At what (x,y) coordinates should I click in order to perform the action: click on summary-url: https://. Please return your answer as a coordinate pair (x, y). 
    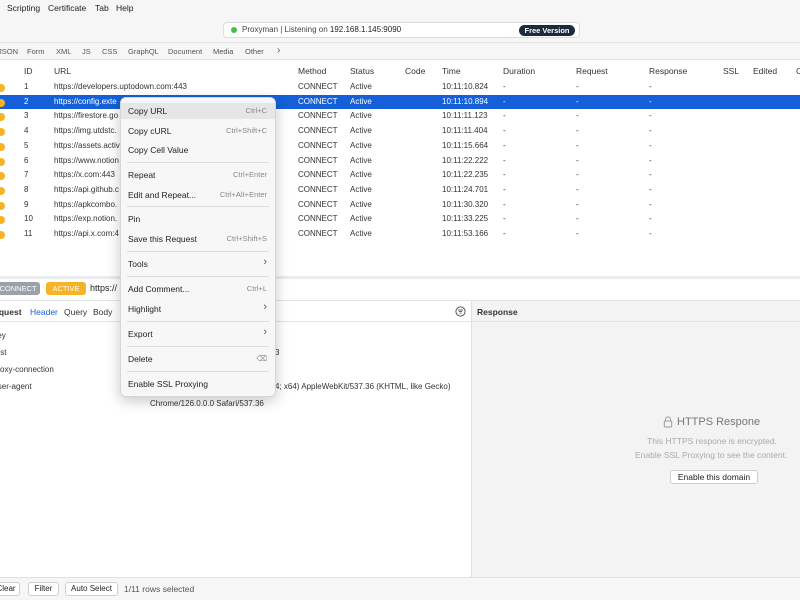
    Looking at the image, I should click on (104, 288).